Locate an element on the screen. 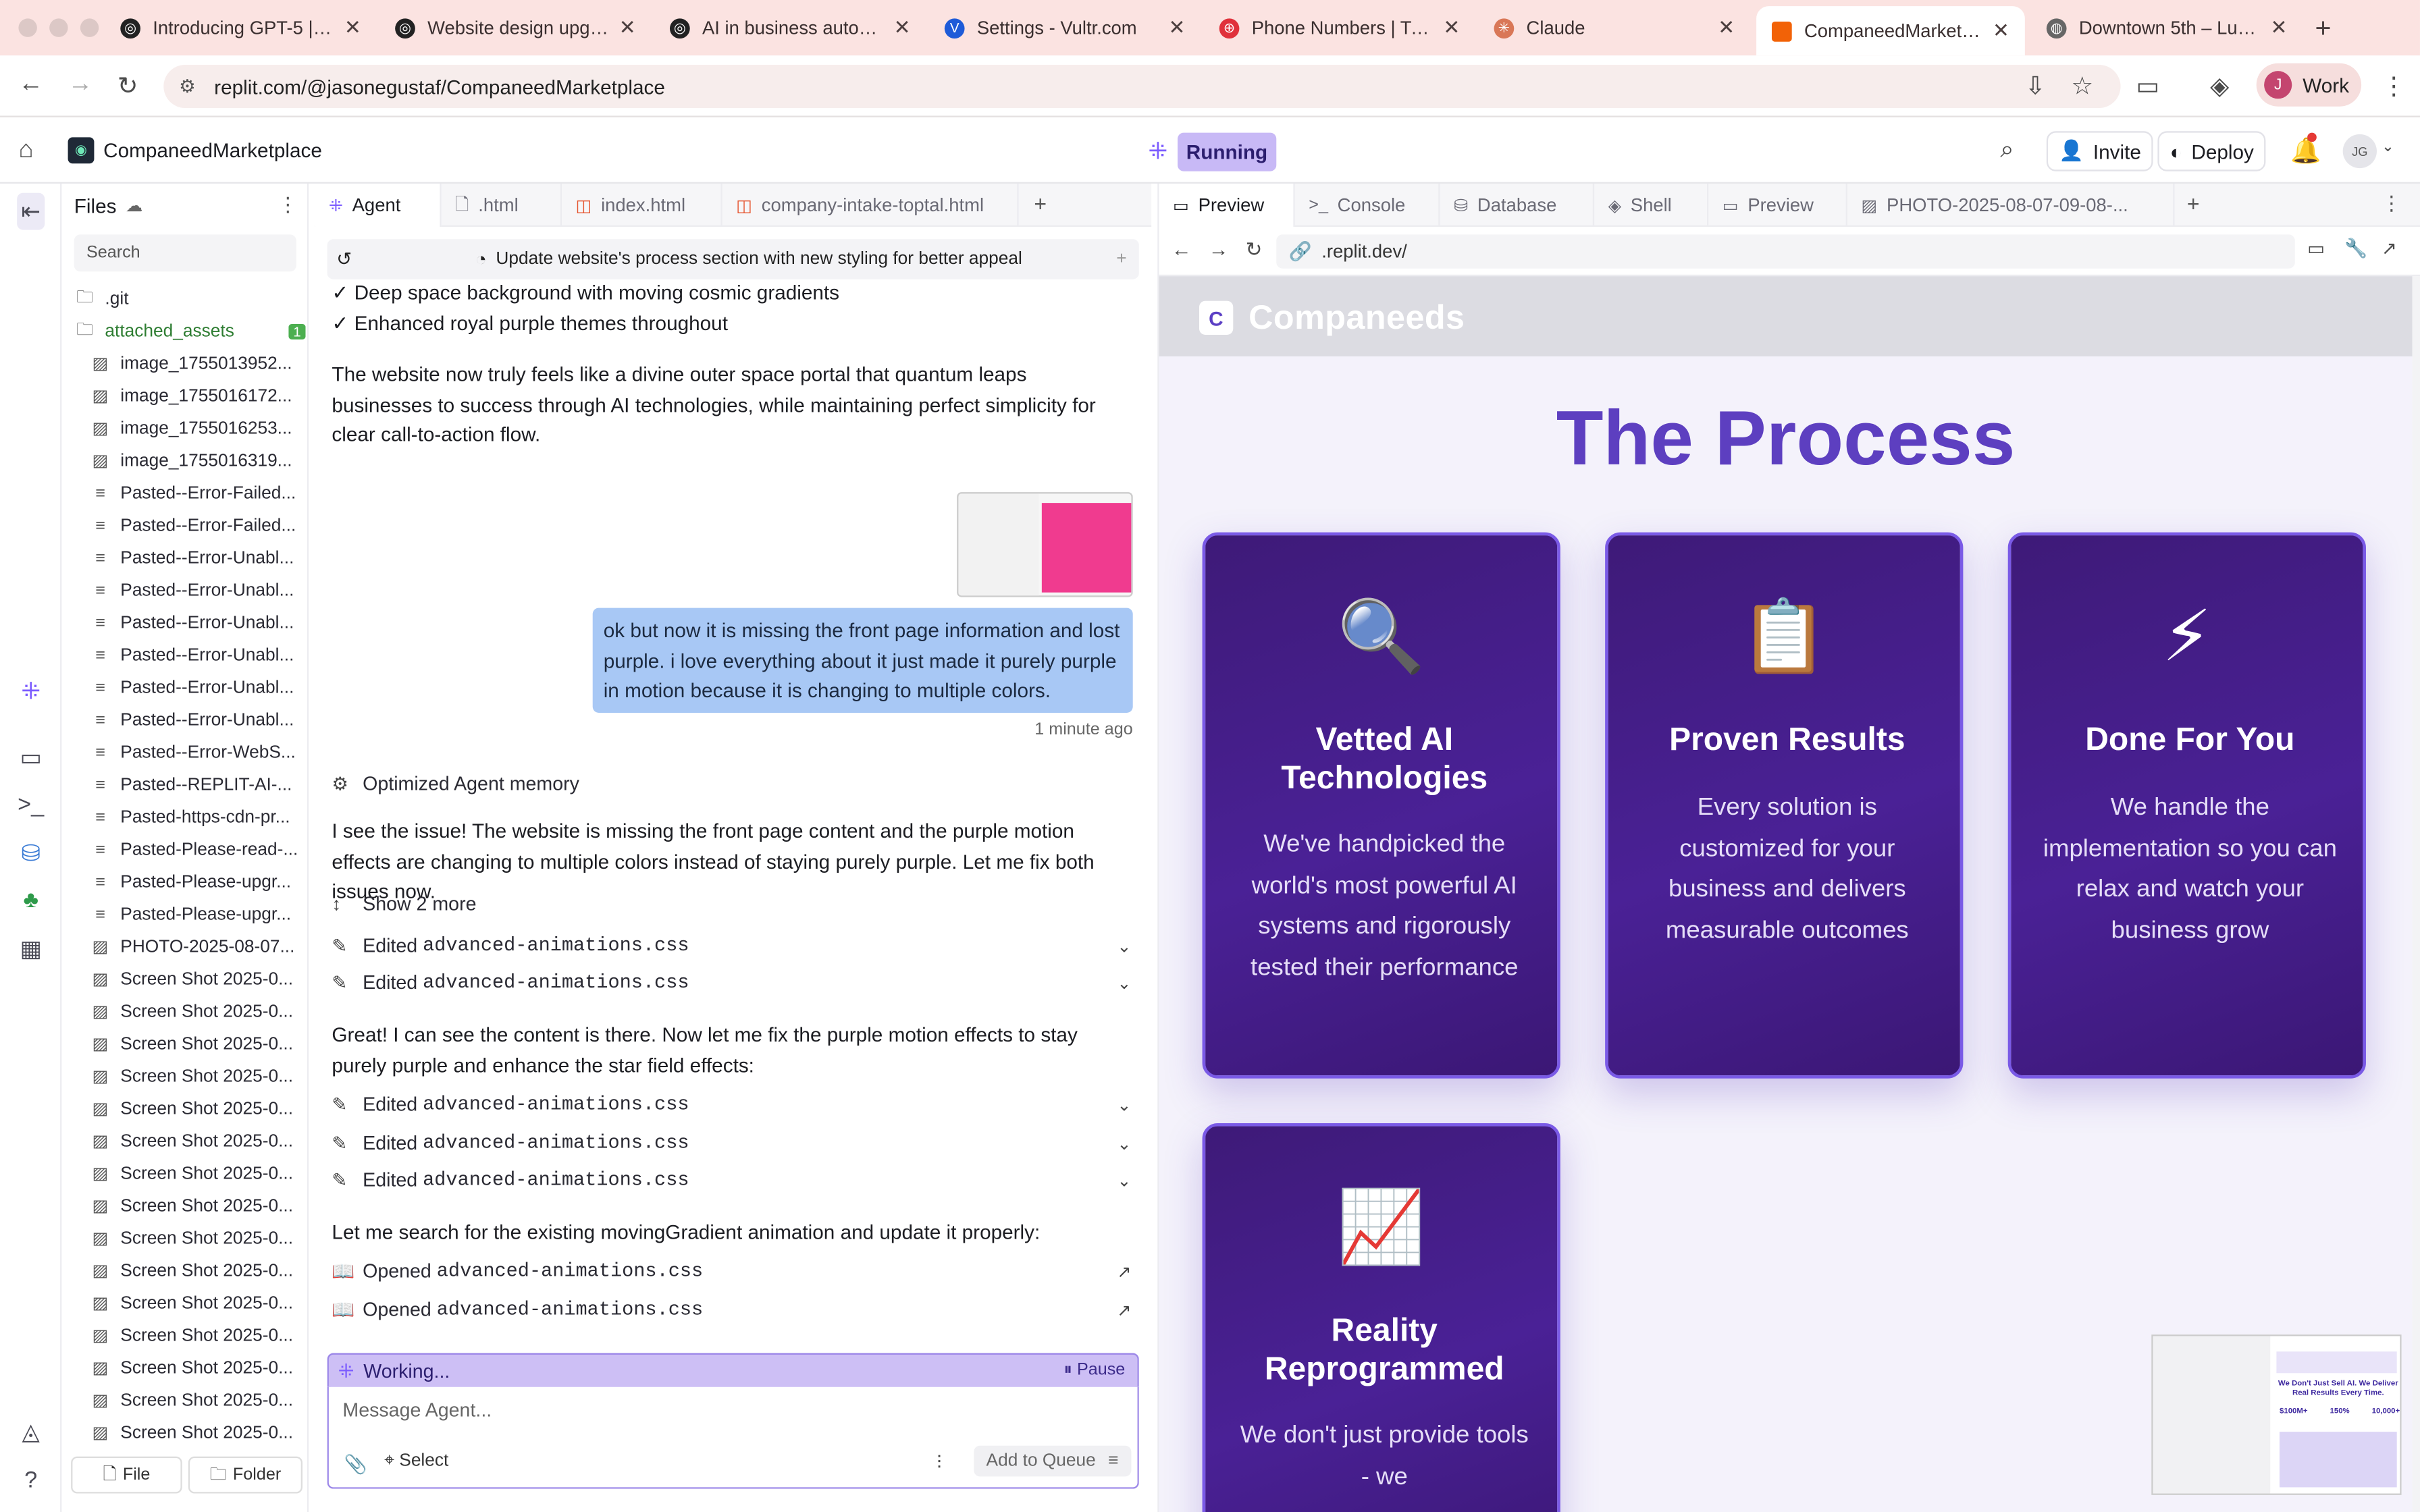 The width and height of the screenshot is (2420, 1512). reload-icon: ↻ is located at coordinates (127, 87).